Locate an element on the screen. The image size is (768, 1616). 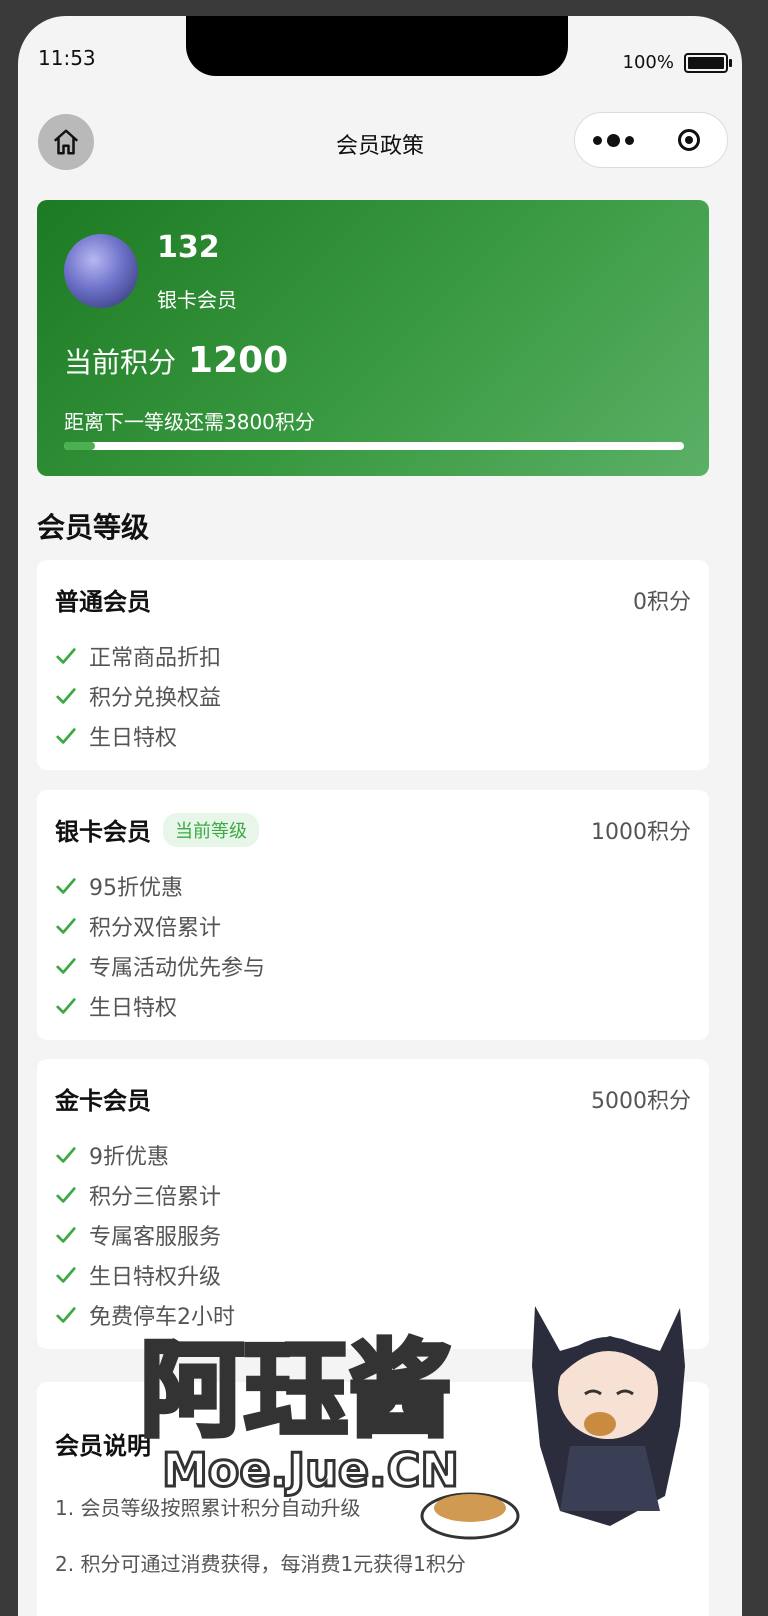
level-name: 金卡会员 is located at coordinates (103, 1101).